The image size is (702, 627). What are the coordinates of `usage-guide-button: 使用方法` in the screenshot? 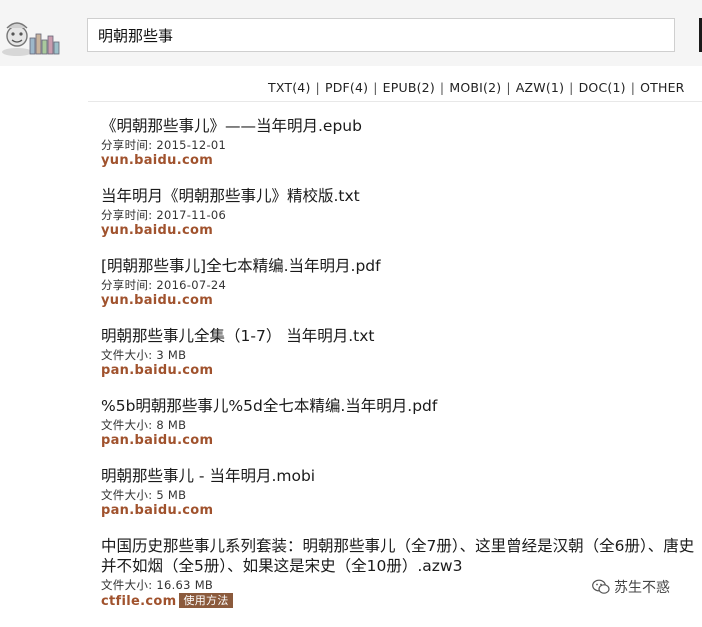 It's located at (206, 600).